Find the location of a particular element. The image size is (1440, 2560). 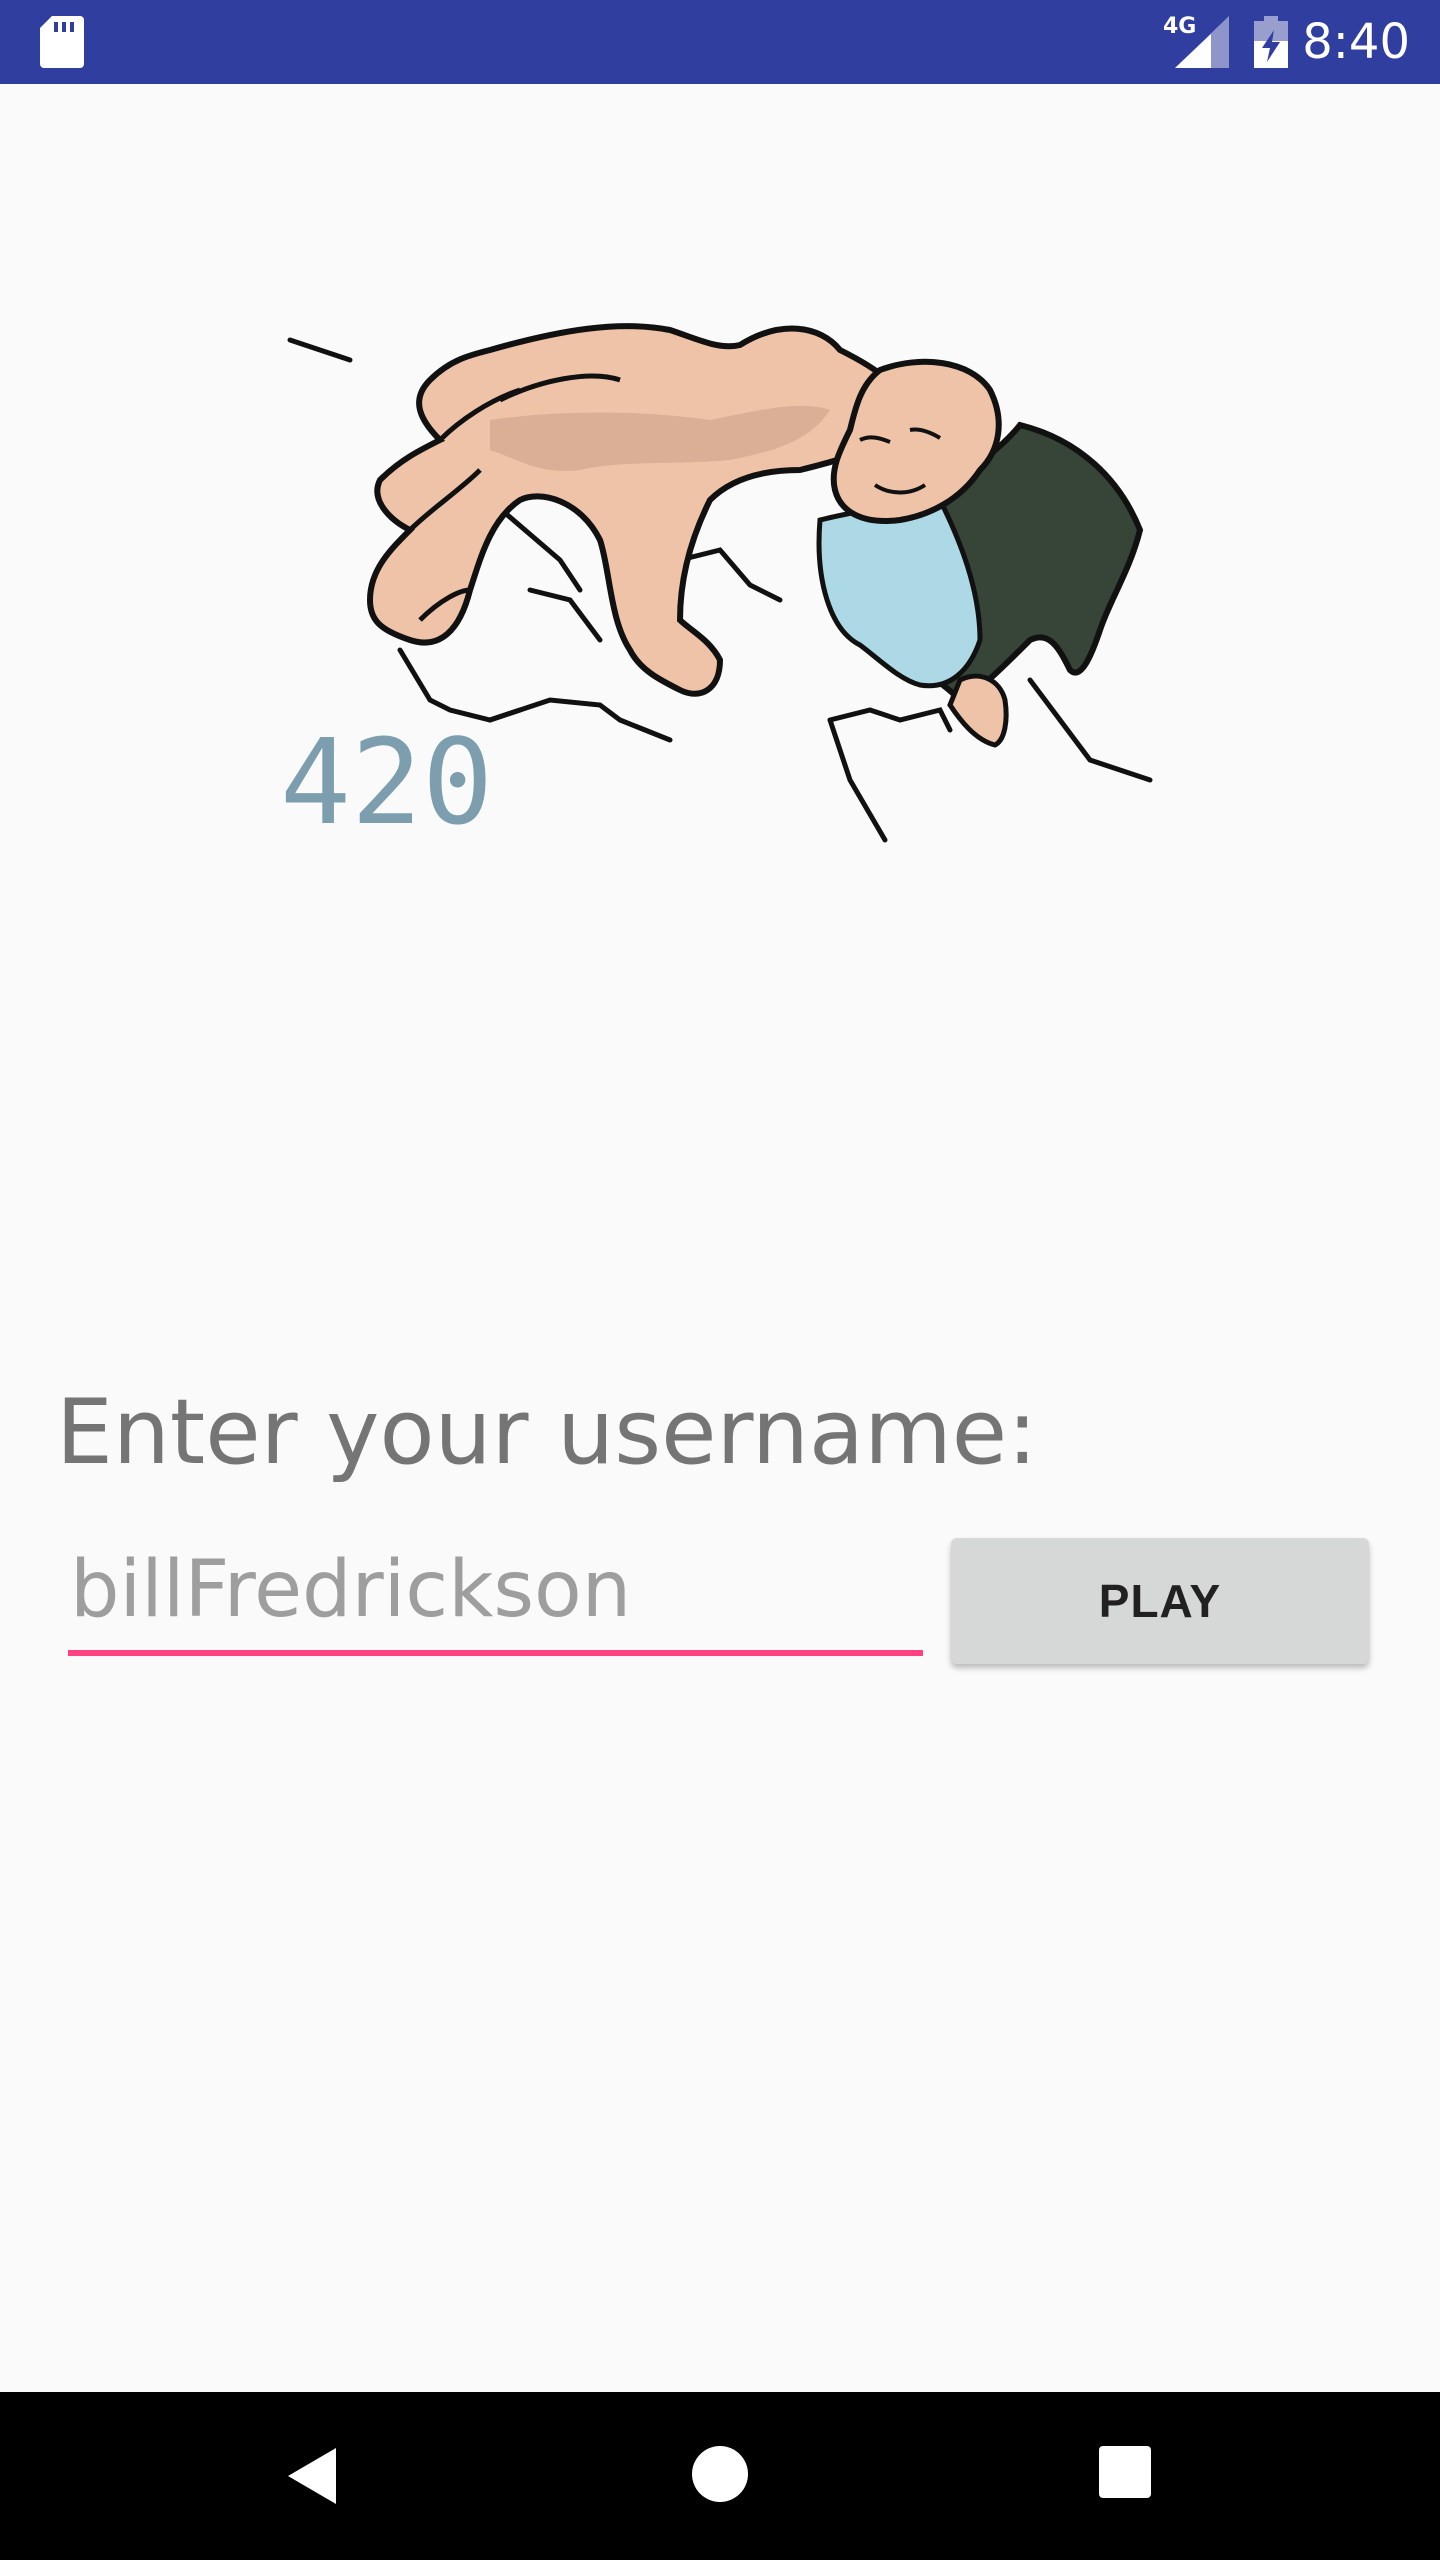

home-icon is located at coordinates (720, 2474).